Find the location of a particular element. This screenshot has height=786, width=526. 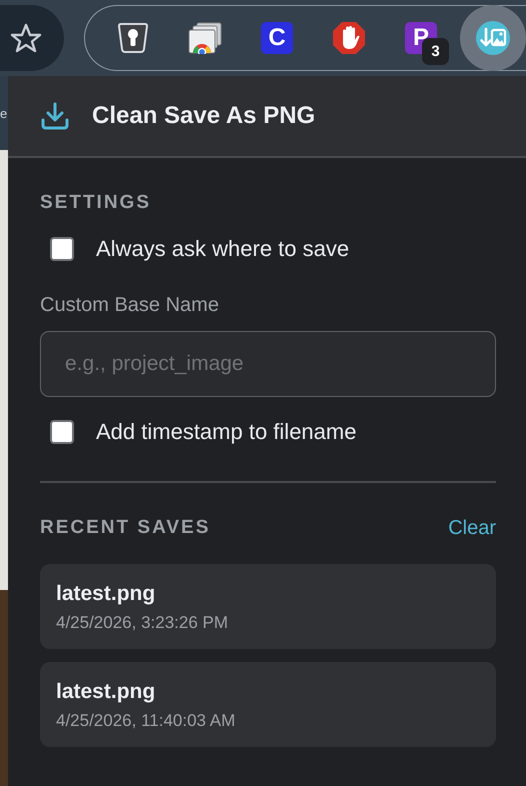

bookmark-button is located at coordinates (32, 38).